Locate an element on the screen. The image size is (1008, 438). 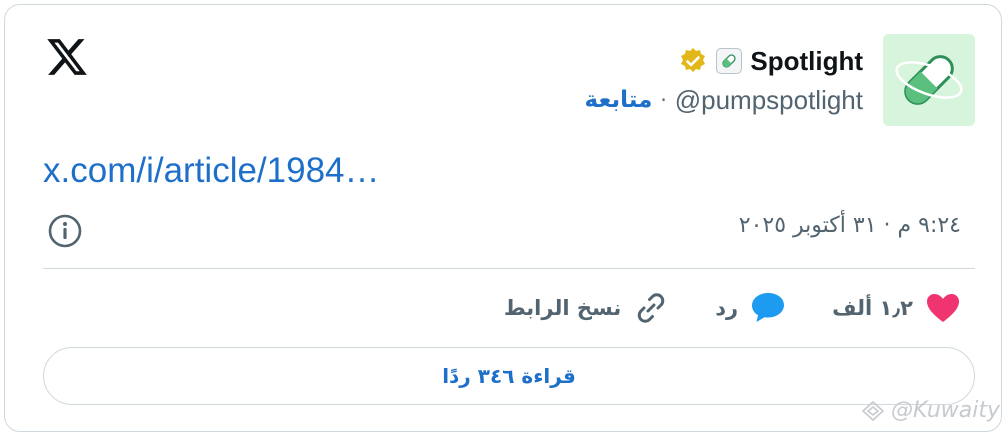
watermark-text: @Kuwaity is located at coordinates (945, 410).